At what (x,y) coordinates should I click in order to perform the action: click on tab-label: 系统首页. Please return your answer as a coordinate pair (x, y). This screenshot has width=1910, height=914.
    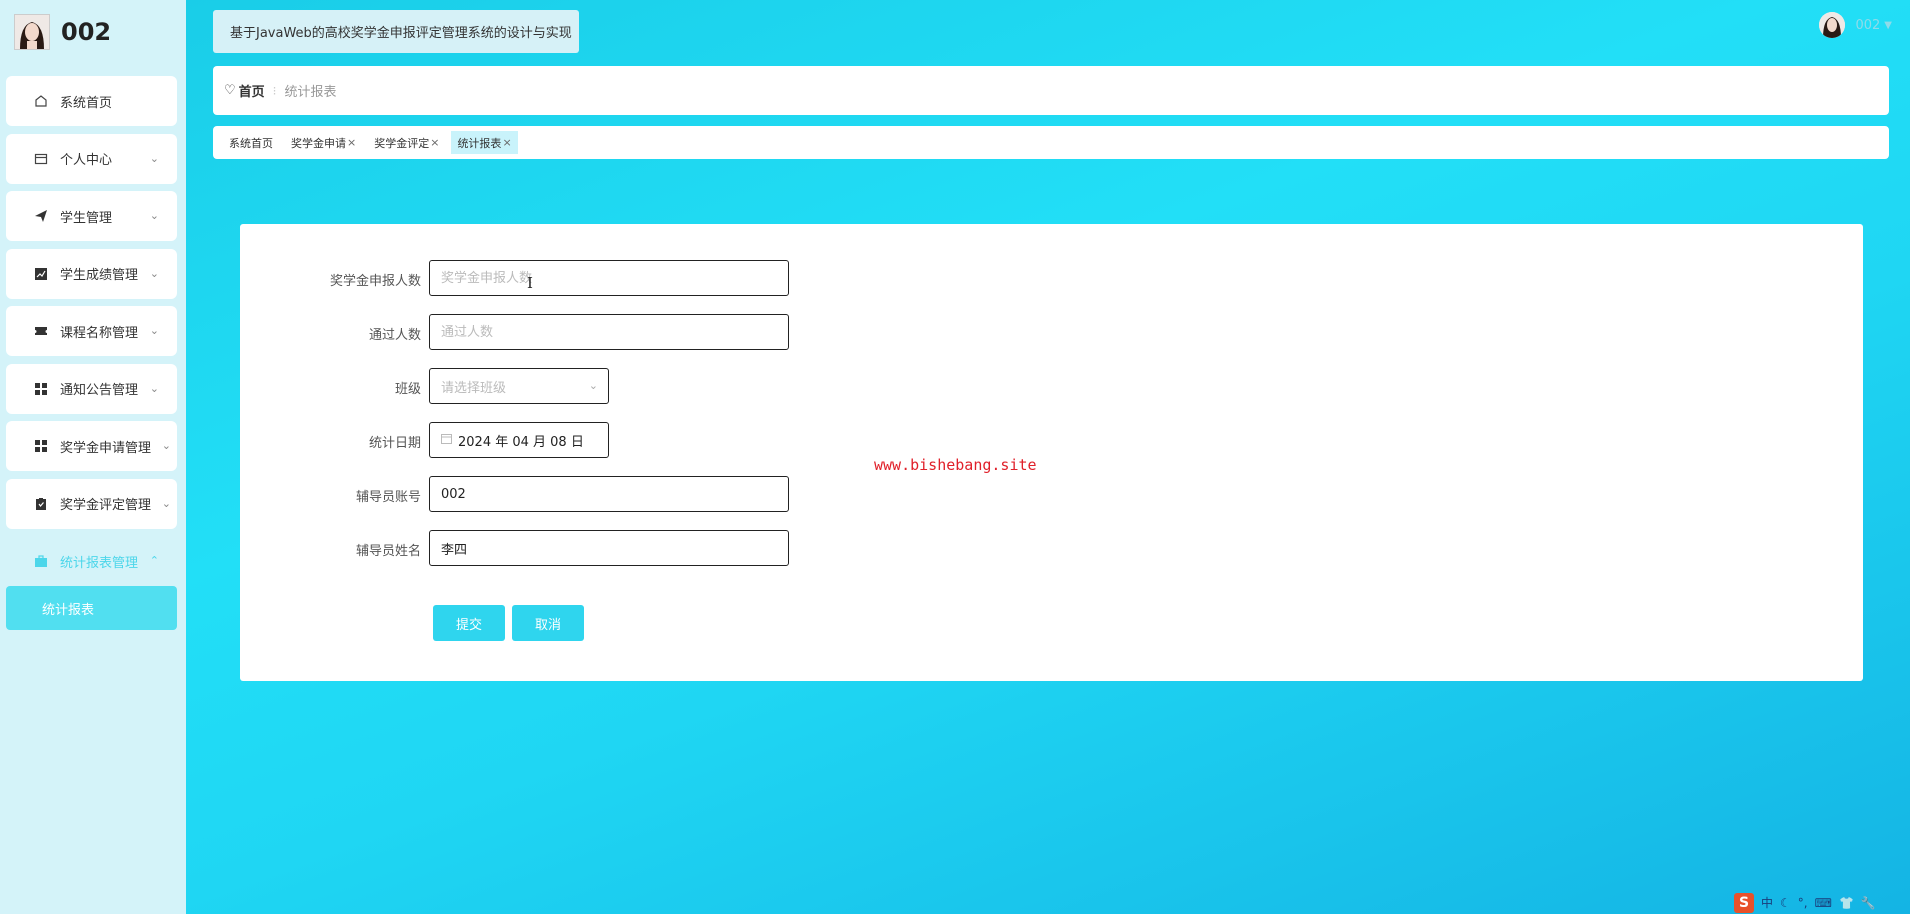
    Looking at the image, I should click on (251, 143).